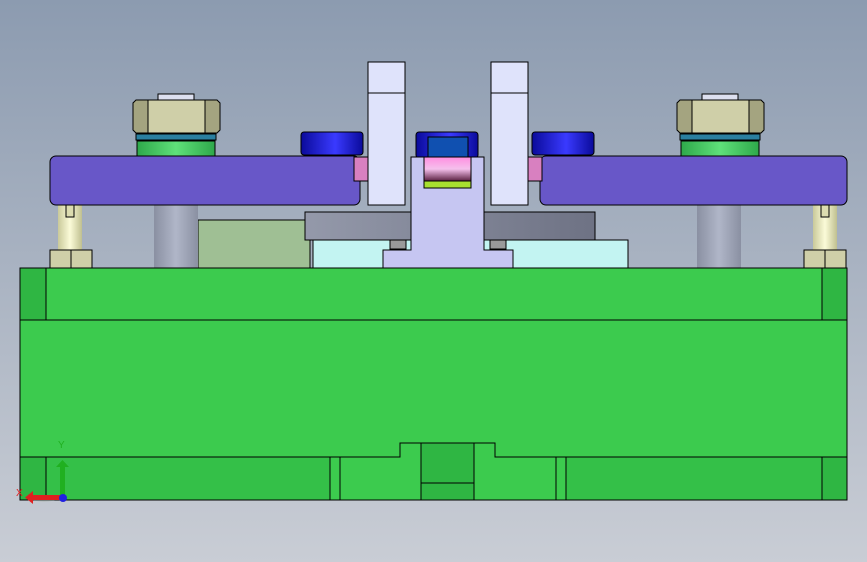  Describe the element at coordinates (205, 180) in the screenshot. I see `clamp-plate-left` at that location.